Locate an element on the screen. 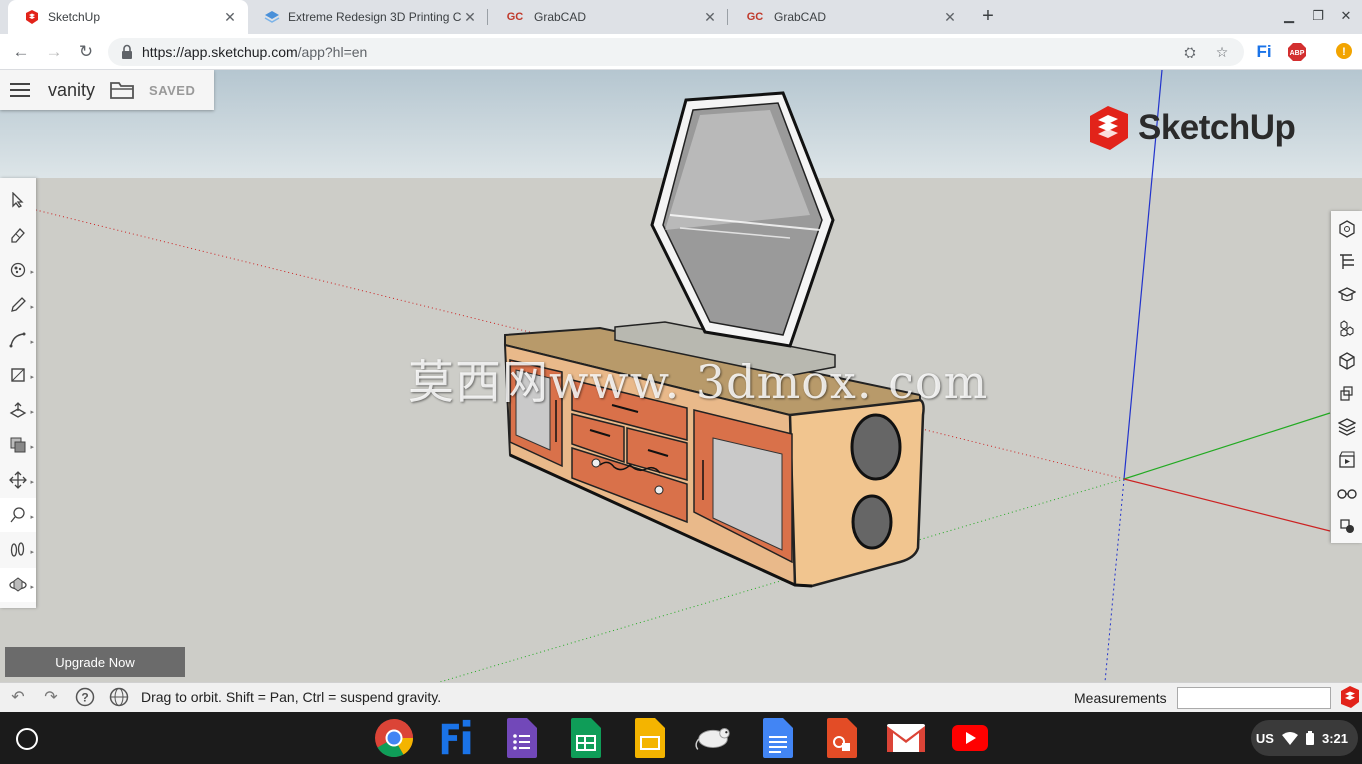 This screenshot has height=764, width=1362. pencil-icon is located at coordinates (18, 304).